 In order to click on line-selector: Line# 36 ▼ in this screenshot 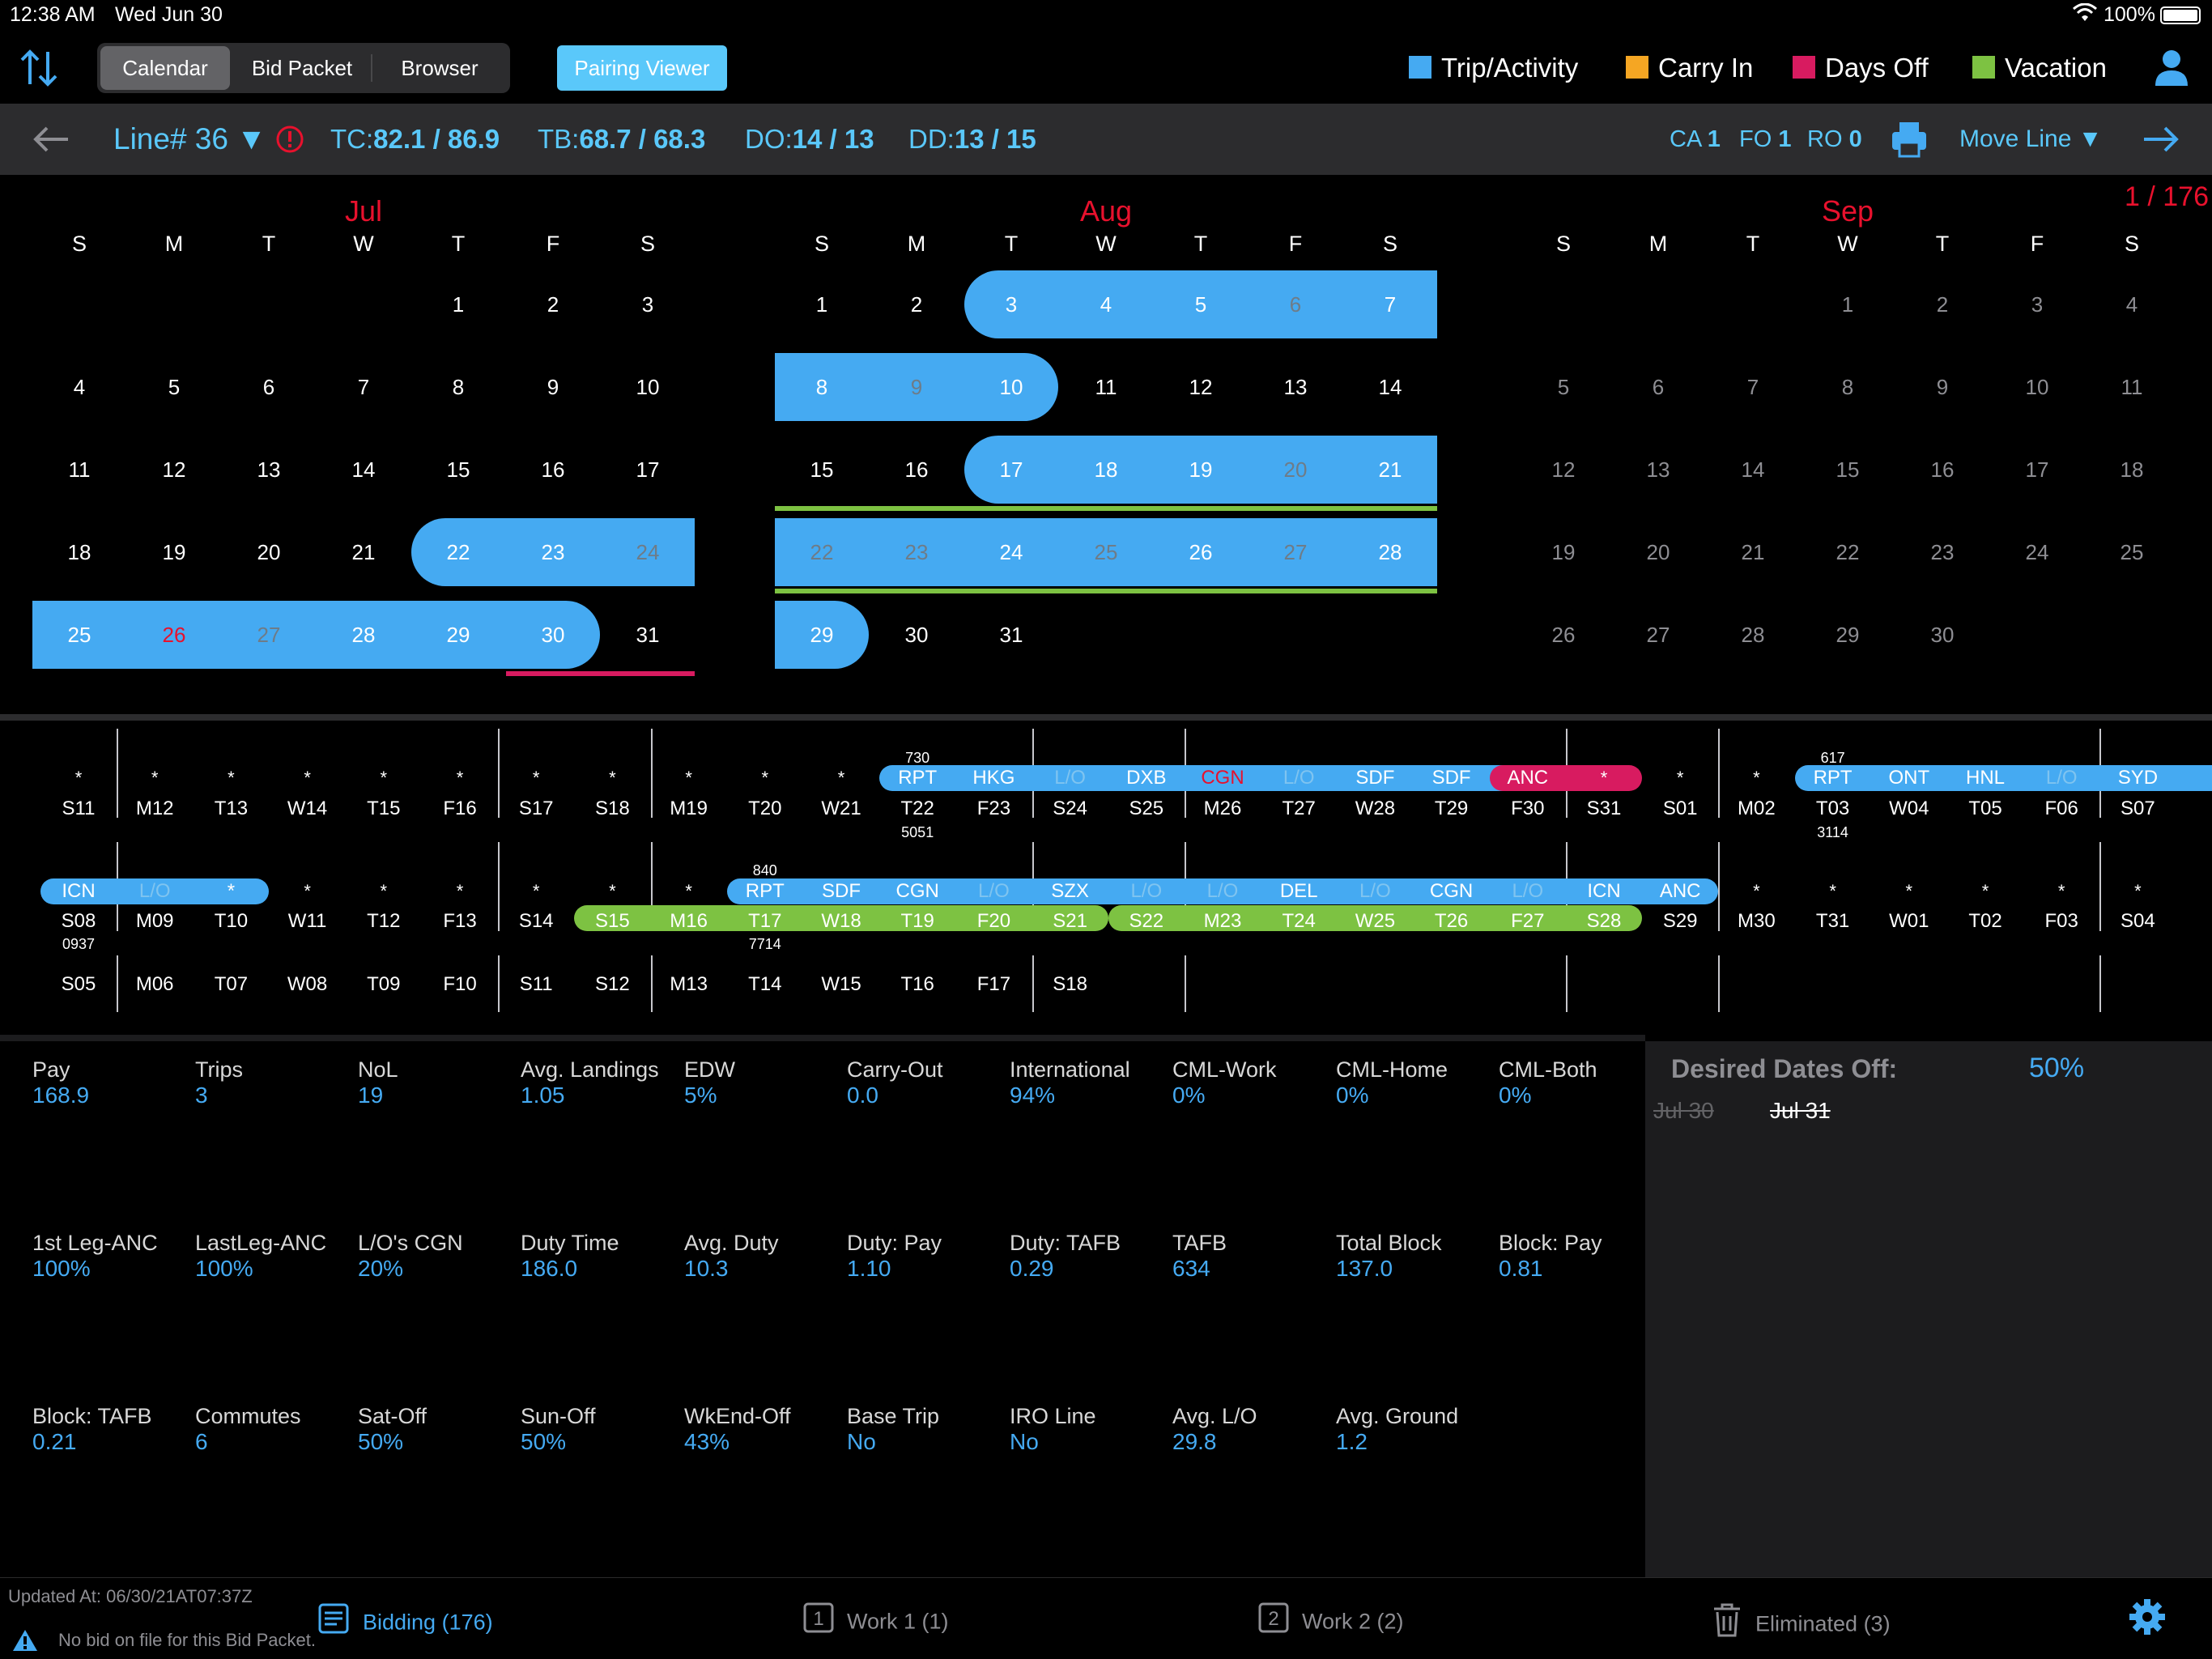, I will do `click(189, 139)`.